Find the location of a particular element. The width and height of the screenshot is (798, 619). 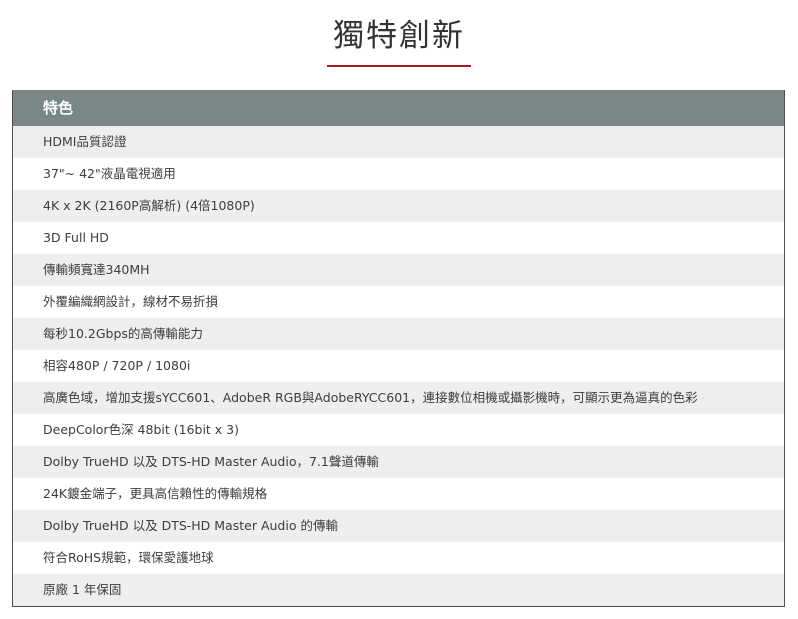

table-row: 3D Full HD is located at coordinates (398, 238).